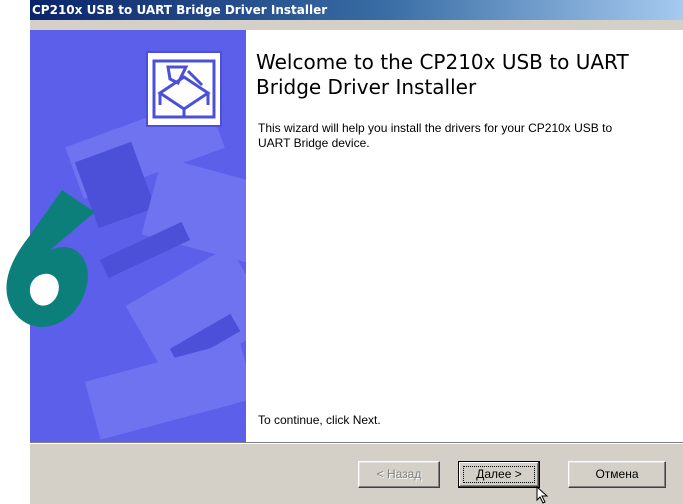 The image size is (683, 504). I want to click on logo-icon, so click(50, 258).